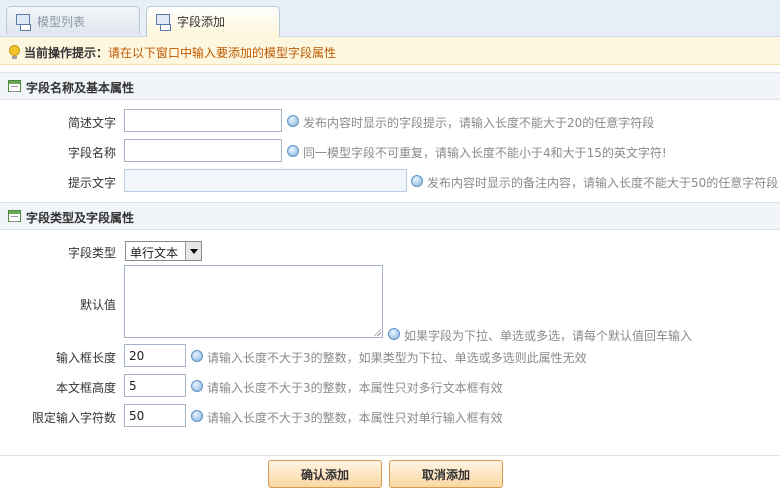 This screenshot has height=500, width=780. Describe the element at coordinates (73, 418) in the screenshot. I see `max-chars-label: 限定输入字符数` at that location.